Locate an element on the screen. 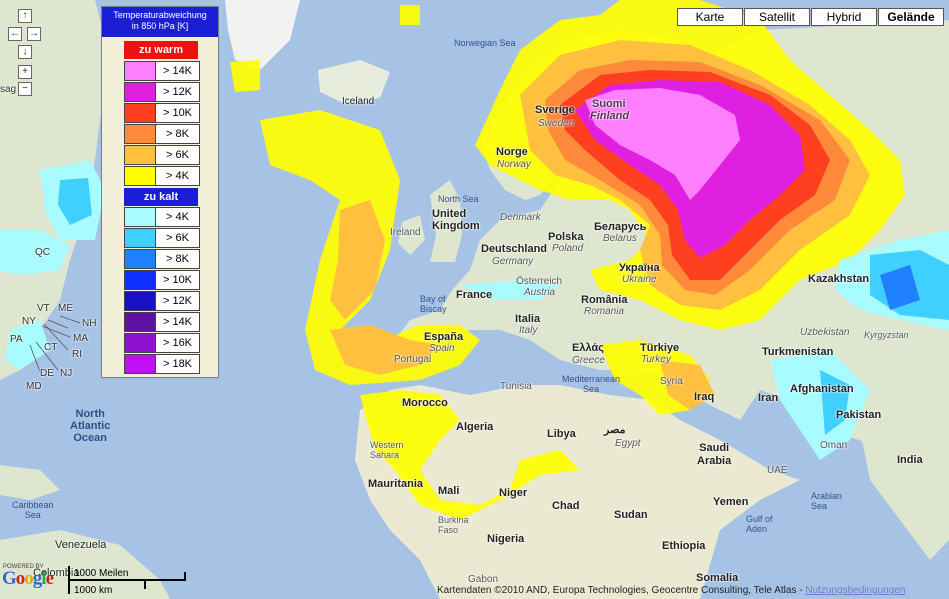 This screenshot has height=599, width=949. label-qc: QC is located at coordinates (42, 252).